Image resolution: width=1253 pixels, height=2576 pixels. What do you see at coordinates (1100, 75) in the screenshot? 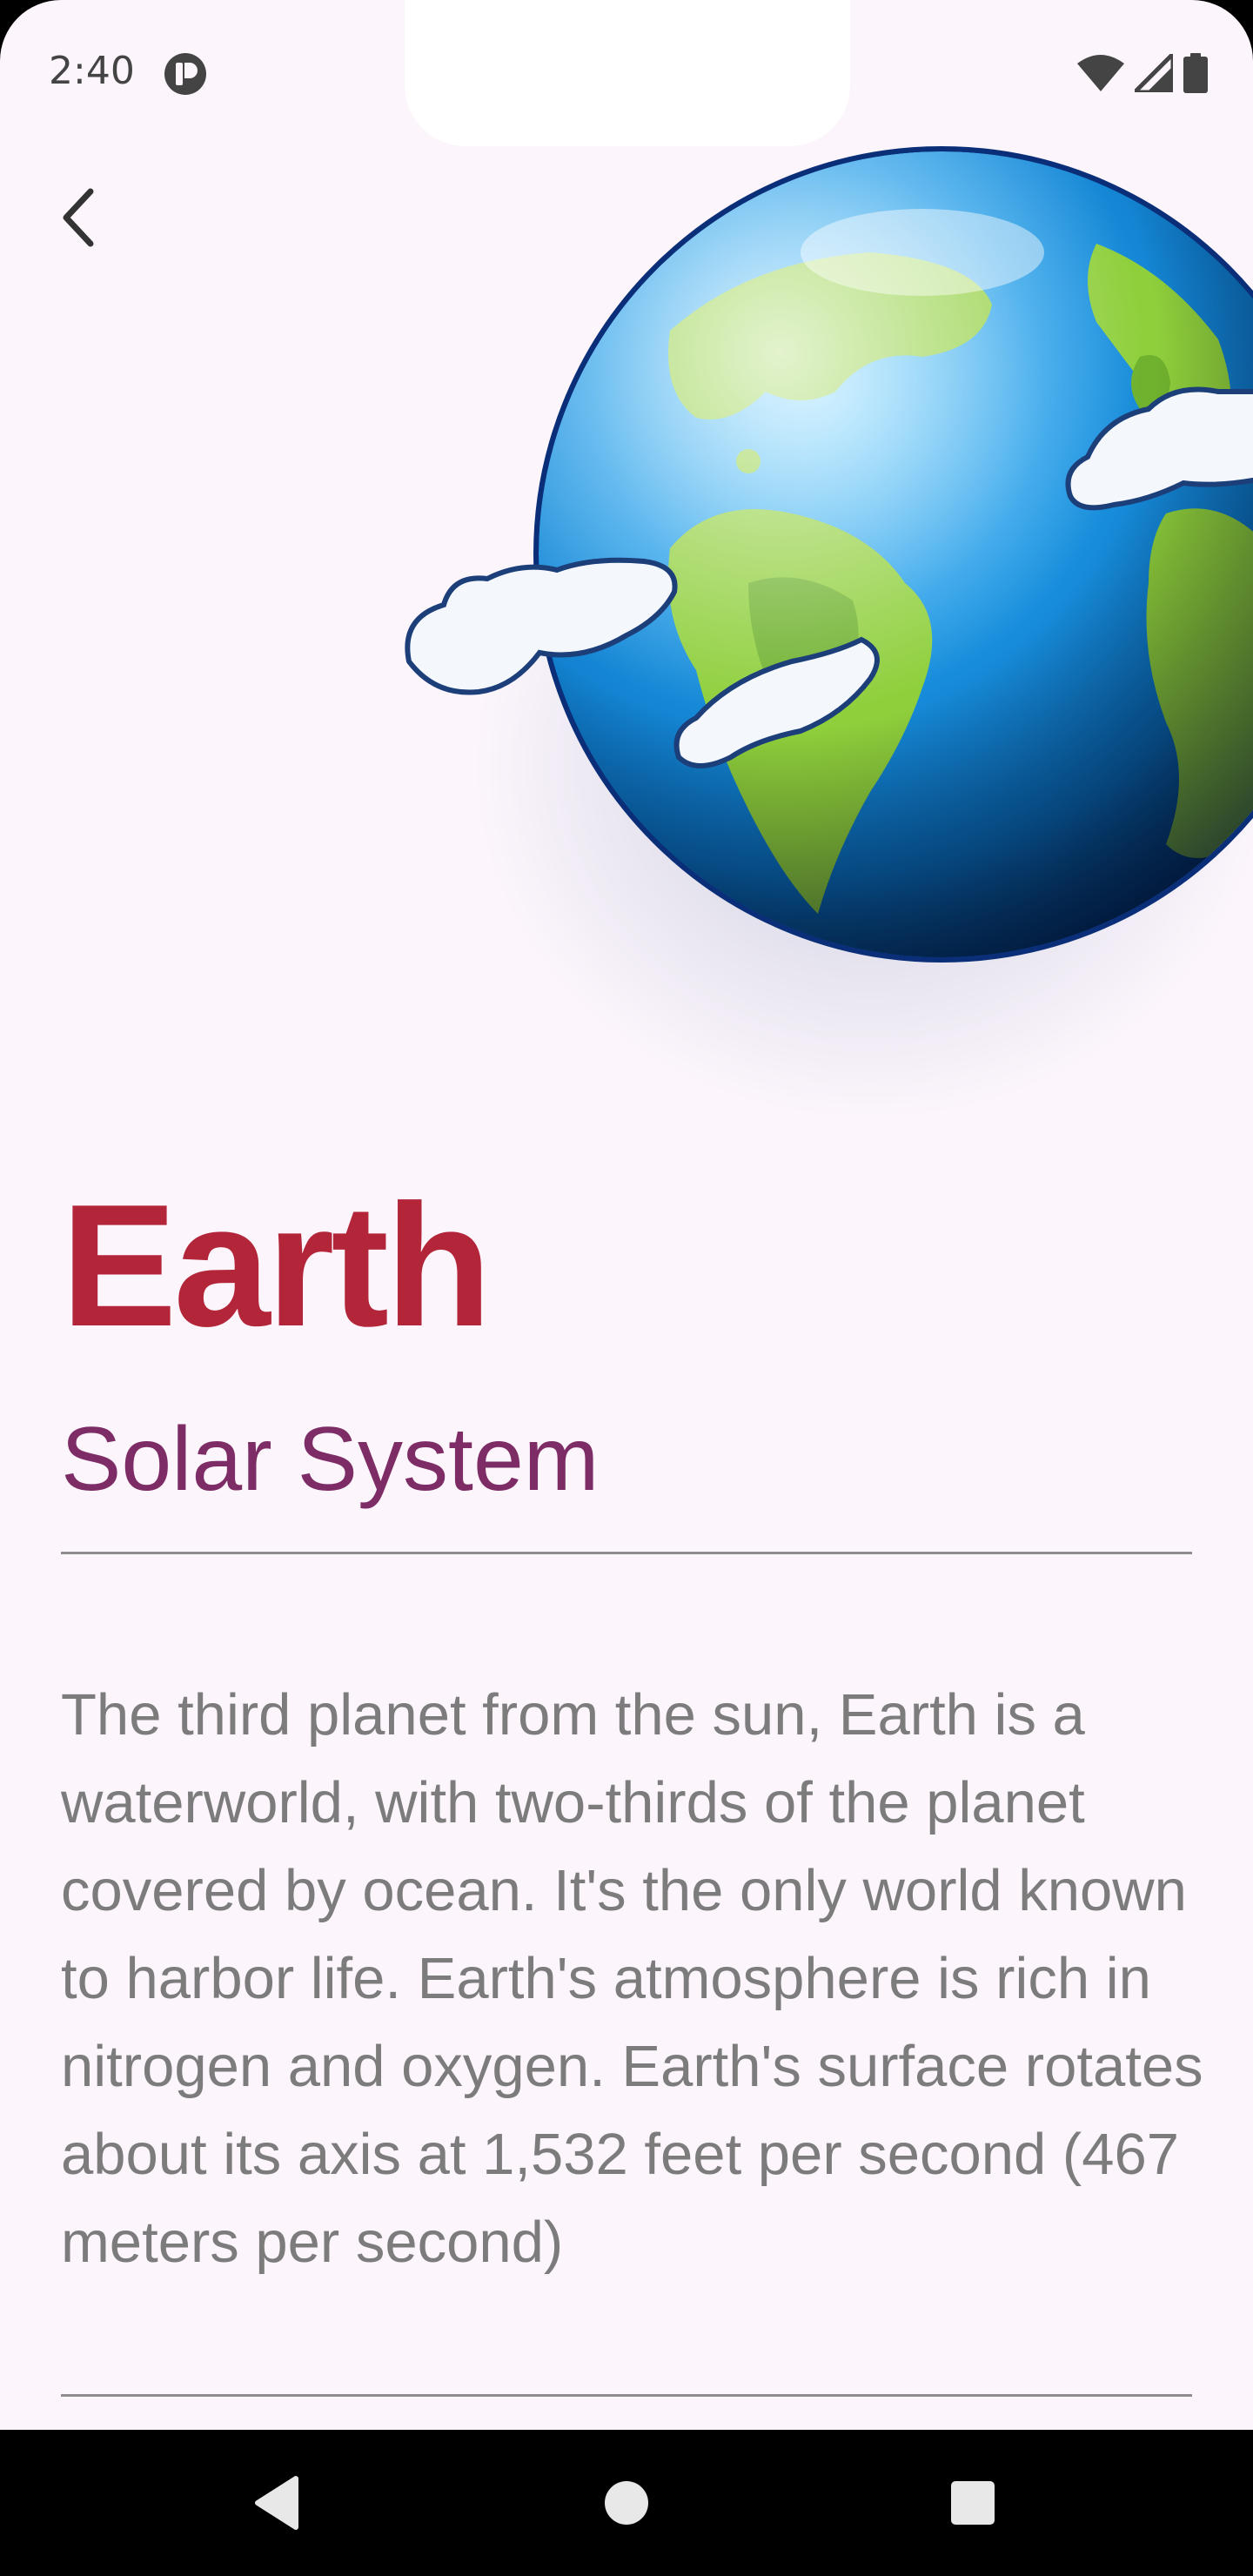
I see `wifi-icon` at bounding box center [1100, 75].